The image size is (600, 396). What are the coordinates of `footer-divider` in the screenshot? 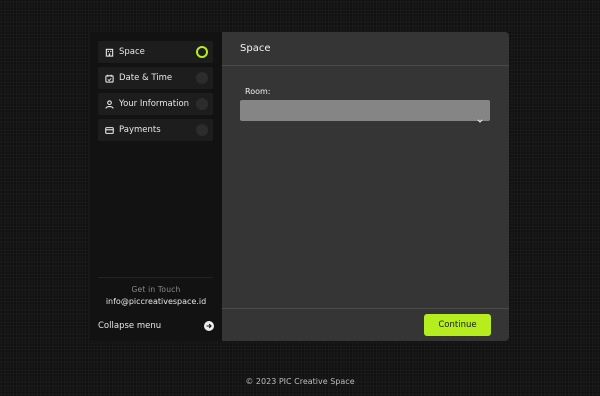 It's located at (365, 308).